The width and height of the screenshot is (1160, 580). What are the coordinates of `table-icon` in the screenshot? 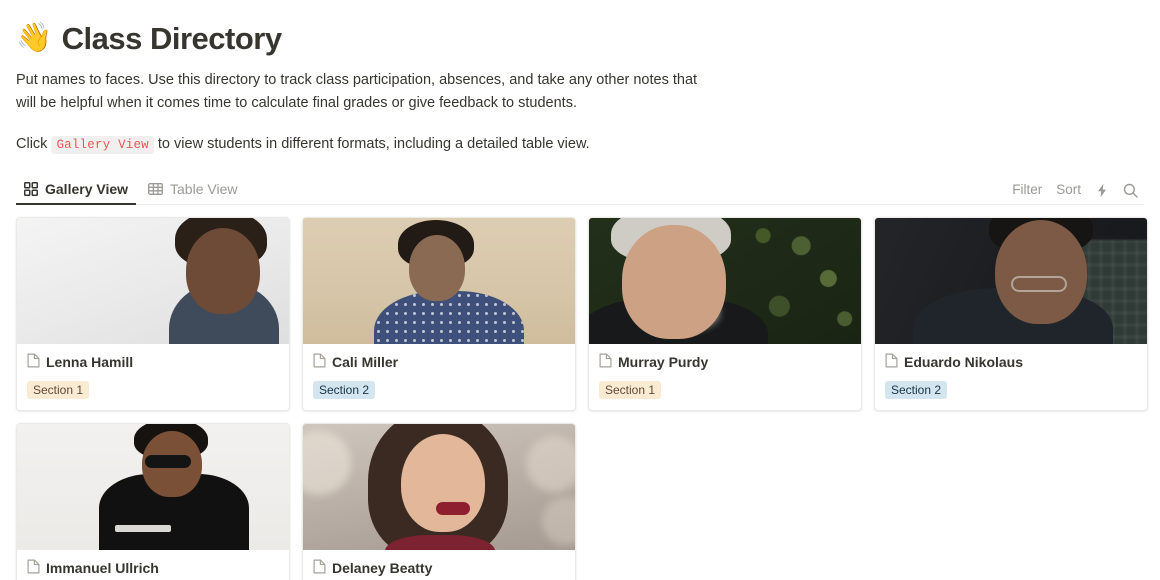 It's located at (155, 189).